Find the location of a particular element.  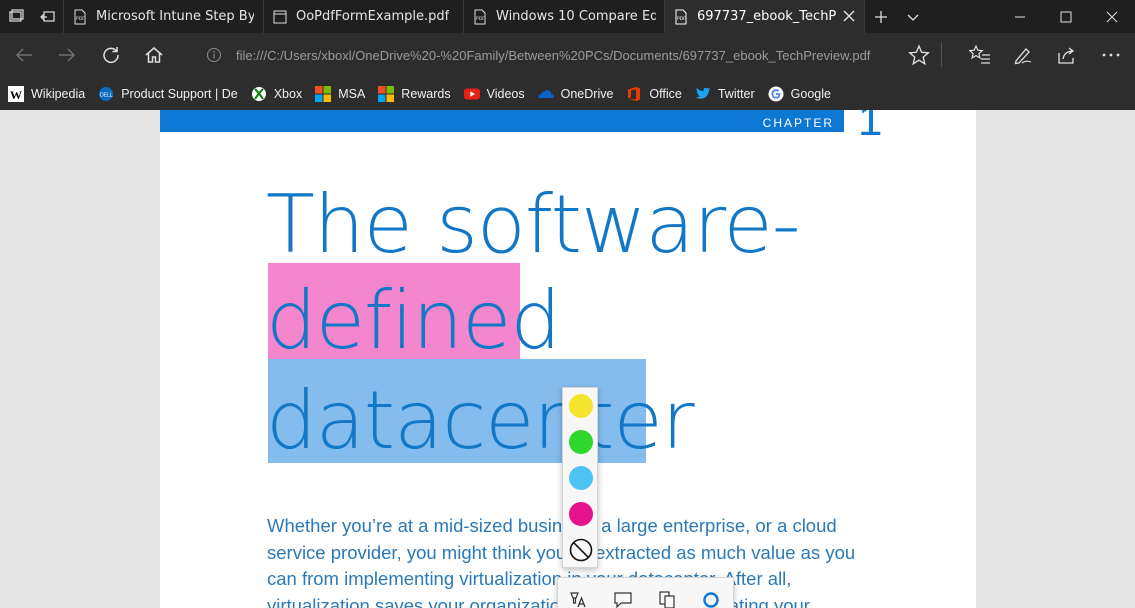

favorite-label: MSA is located at coordinates (352, 93).